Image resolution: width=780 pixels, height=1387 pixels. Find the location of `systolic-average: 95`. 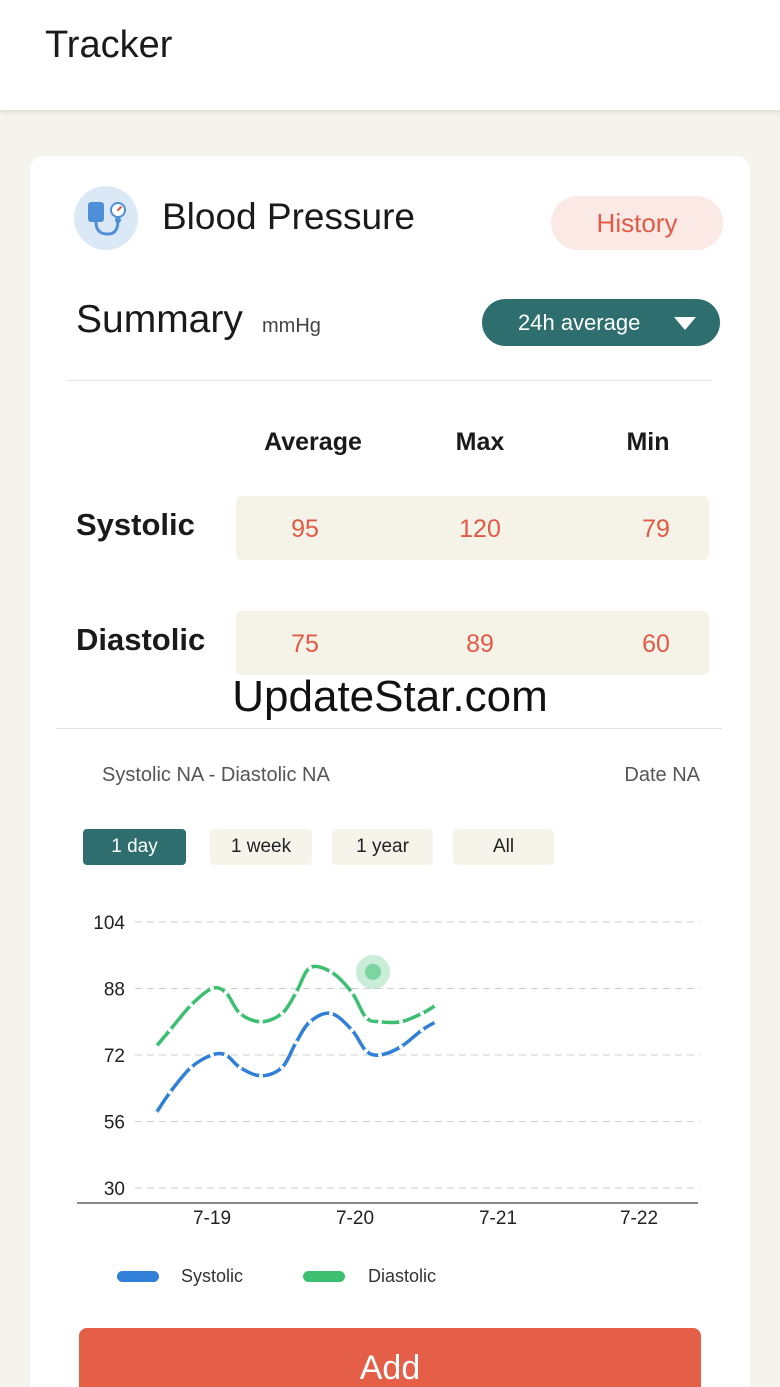

systolic-average: 95 is located at coordinates (305, 529).